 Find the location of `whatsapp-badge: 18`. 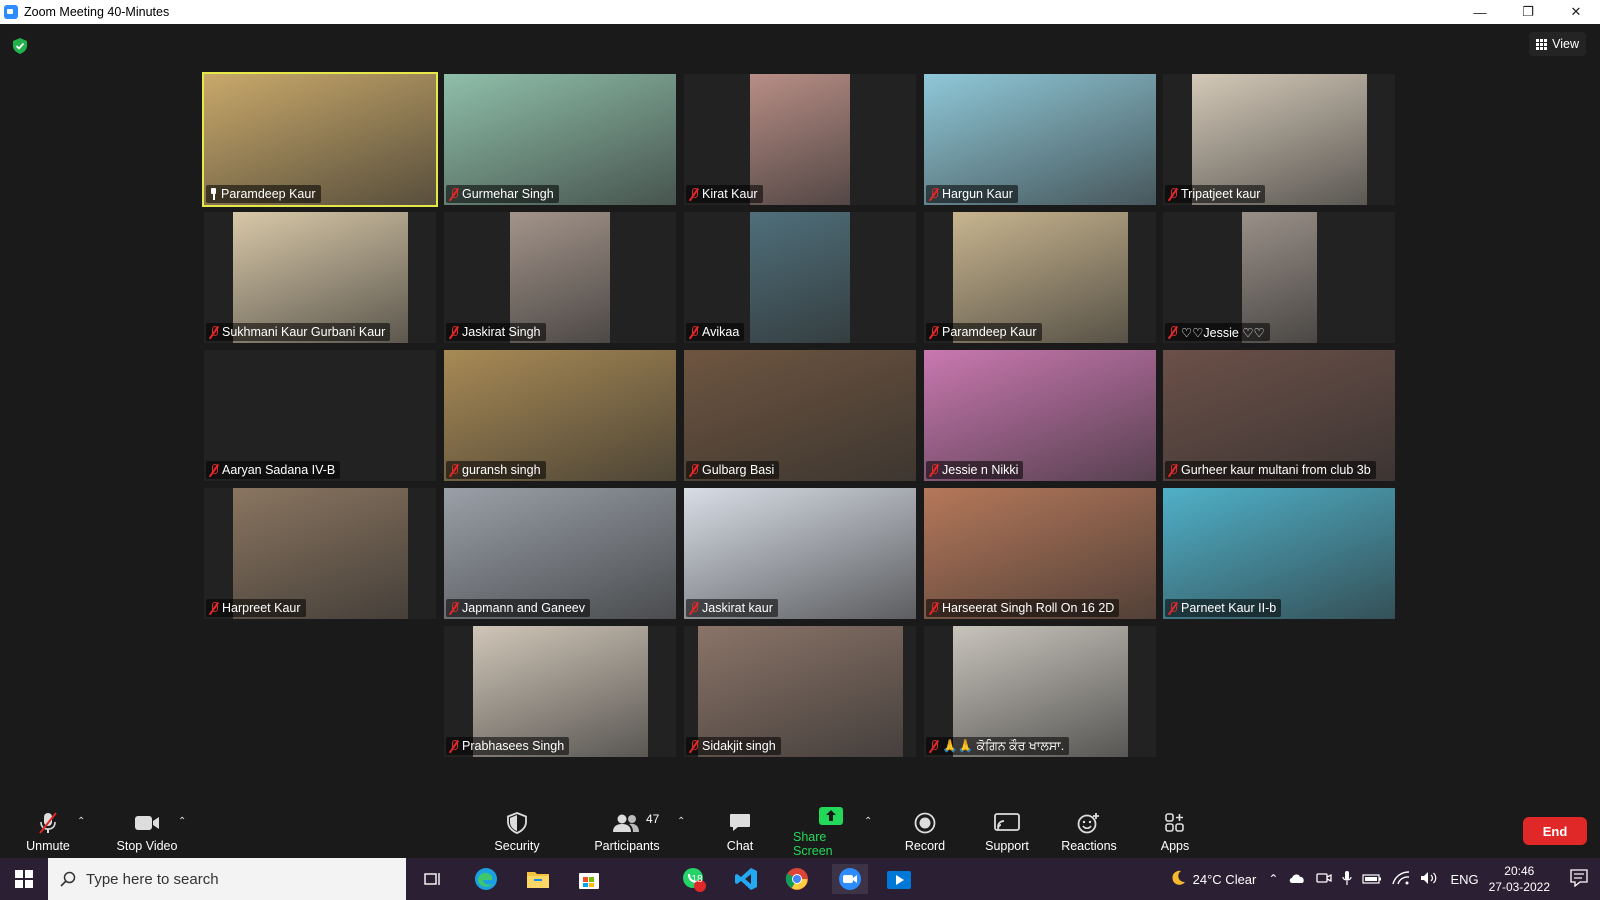

whatsapp-badge: 18 is located at coordinates (697, 879).